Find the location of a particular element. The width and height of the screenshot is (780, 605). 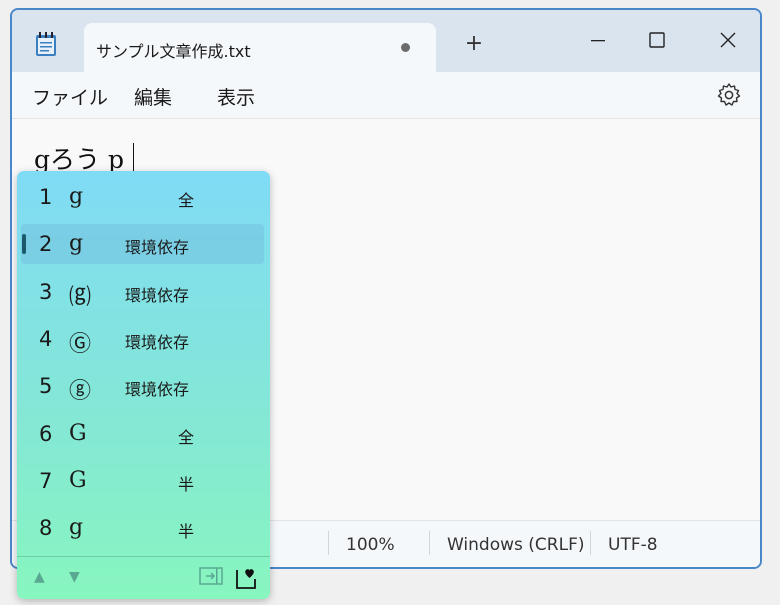

tab-title: サンプル文章作成.txt is located at coordinates (173, 51).